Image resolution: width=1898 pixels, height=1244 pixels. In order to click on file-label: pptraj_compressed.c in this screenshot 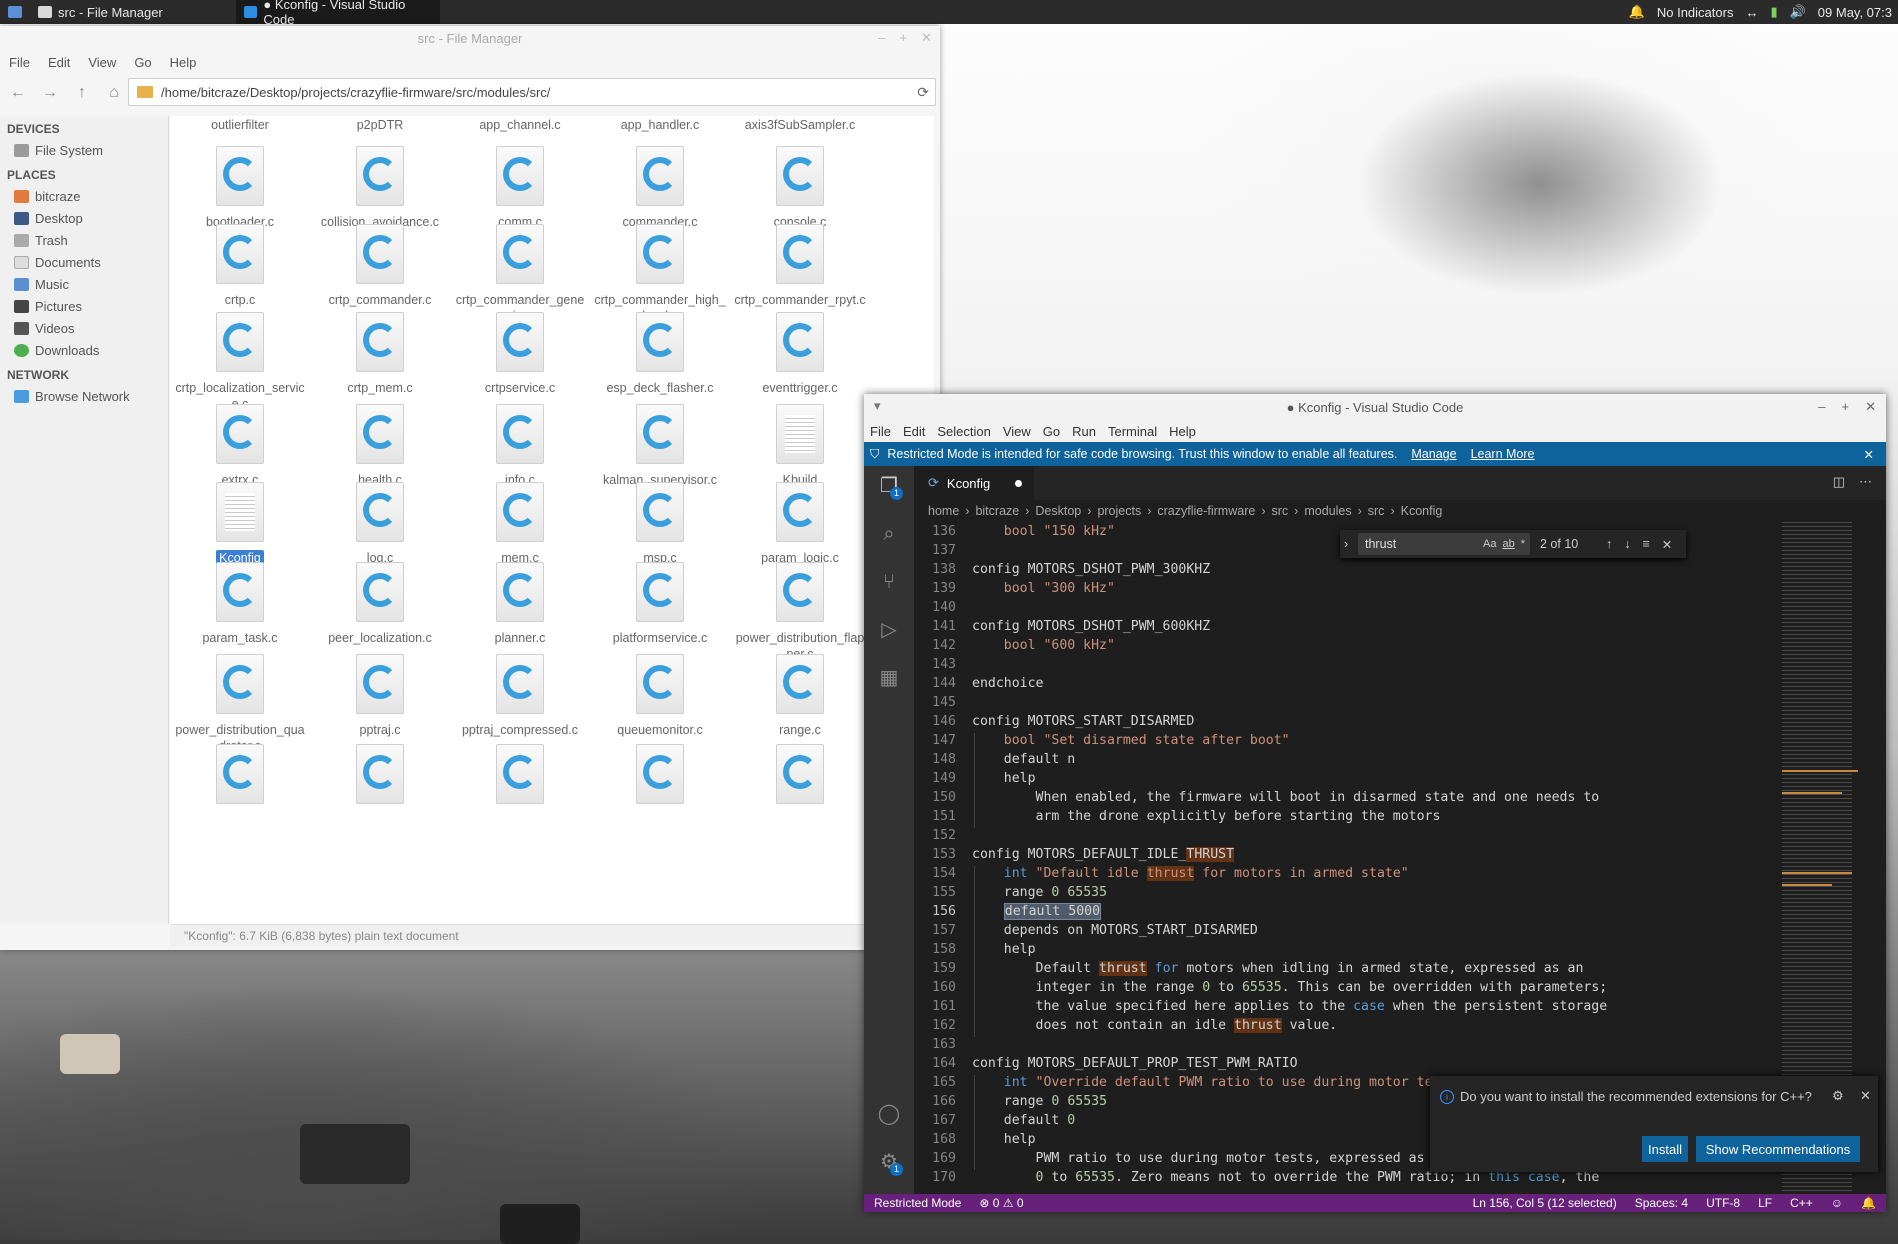, I will do `click(520, 730)`.